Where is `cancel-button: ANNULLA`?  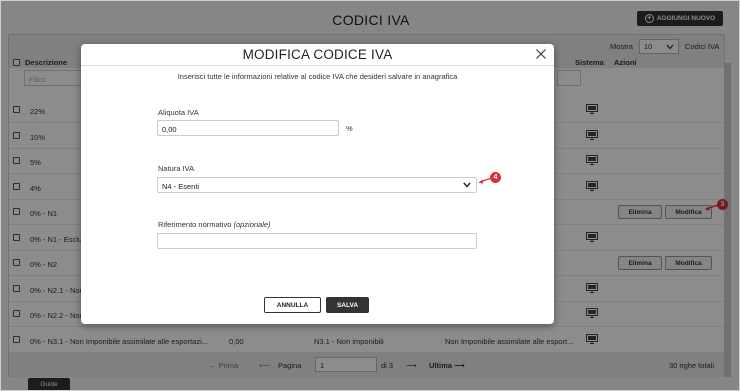
cancel-button: ANNULLA is located at coordinates (292, 305).